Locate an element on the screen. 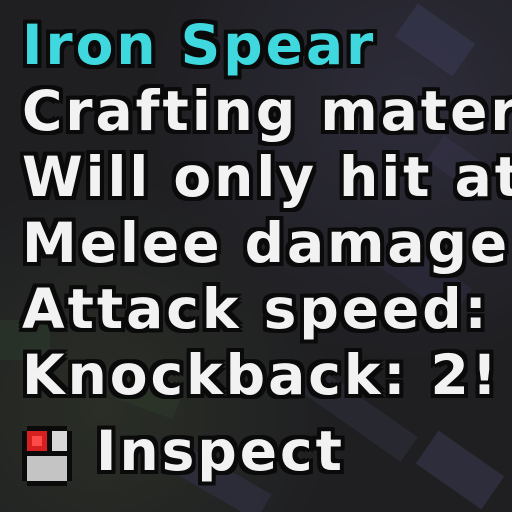 This screenshot has height=512, width=512. tooltip-line-melee-damage: Melee damage is located at coordinates (266, 243).